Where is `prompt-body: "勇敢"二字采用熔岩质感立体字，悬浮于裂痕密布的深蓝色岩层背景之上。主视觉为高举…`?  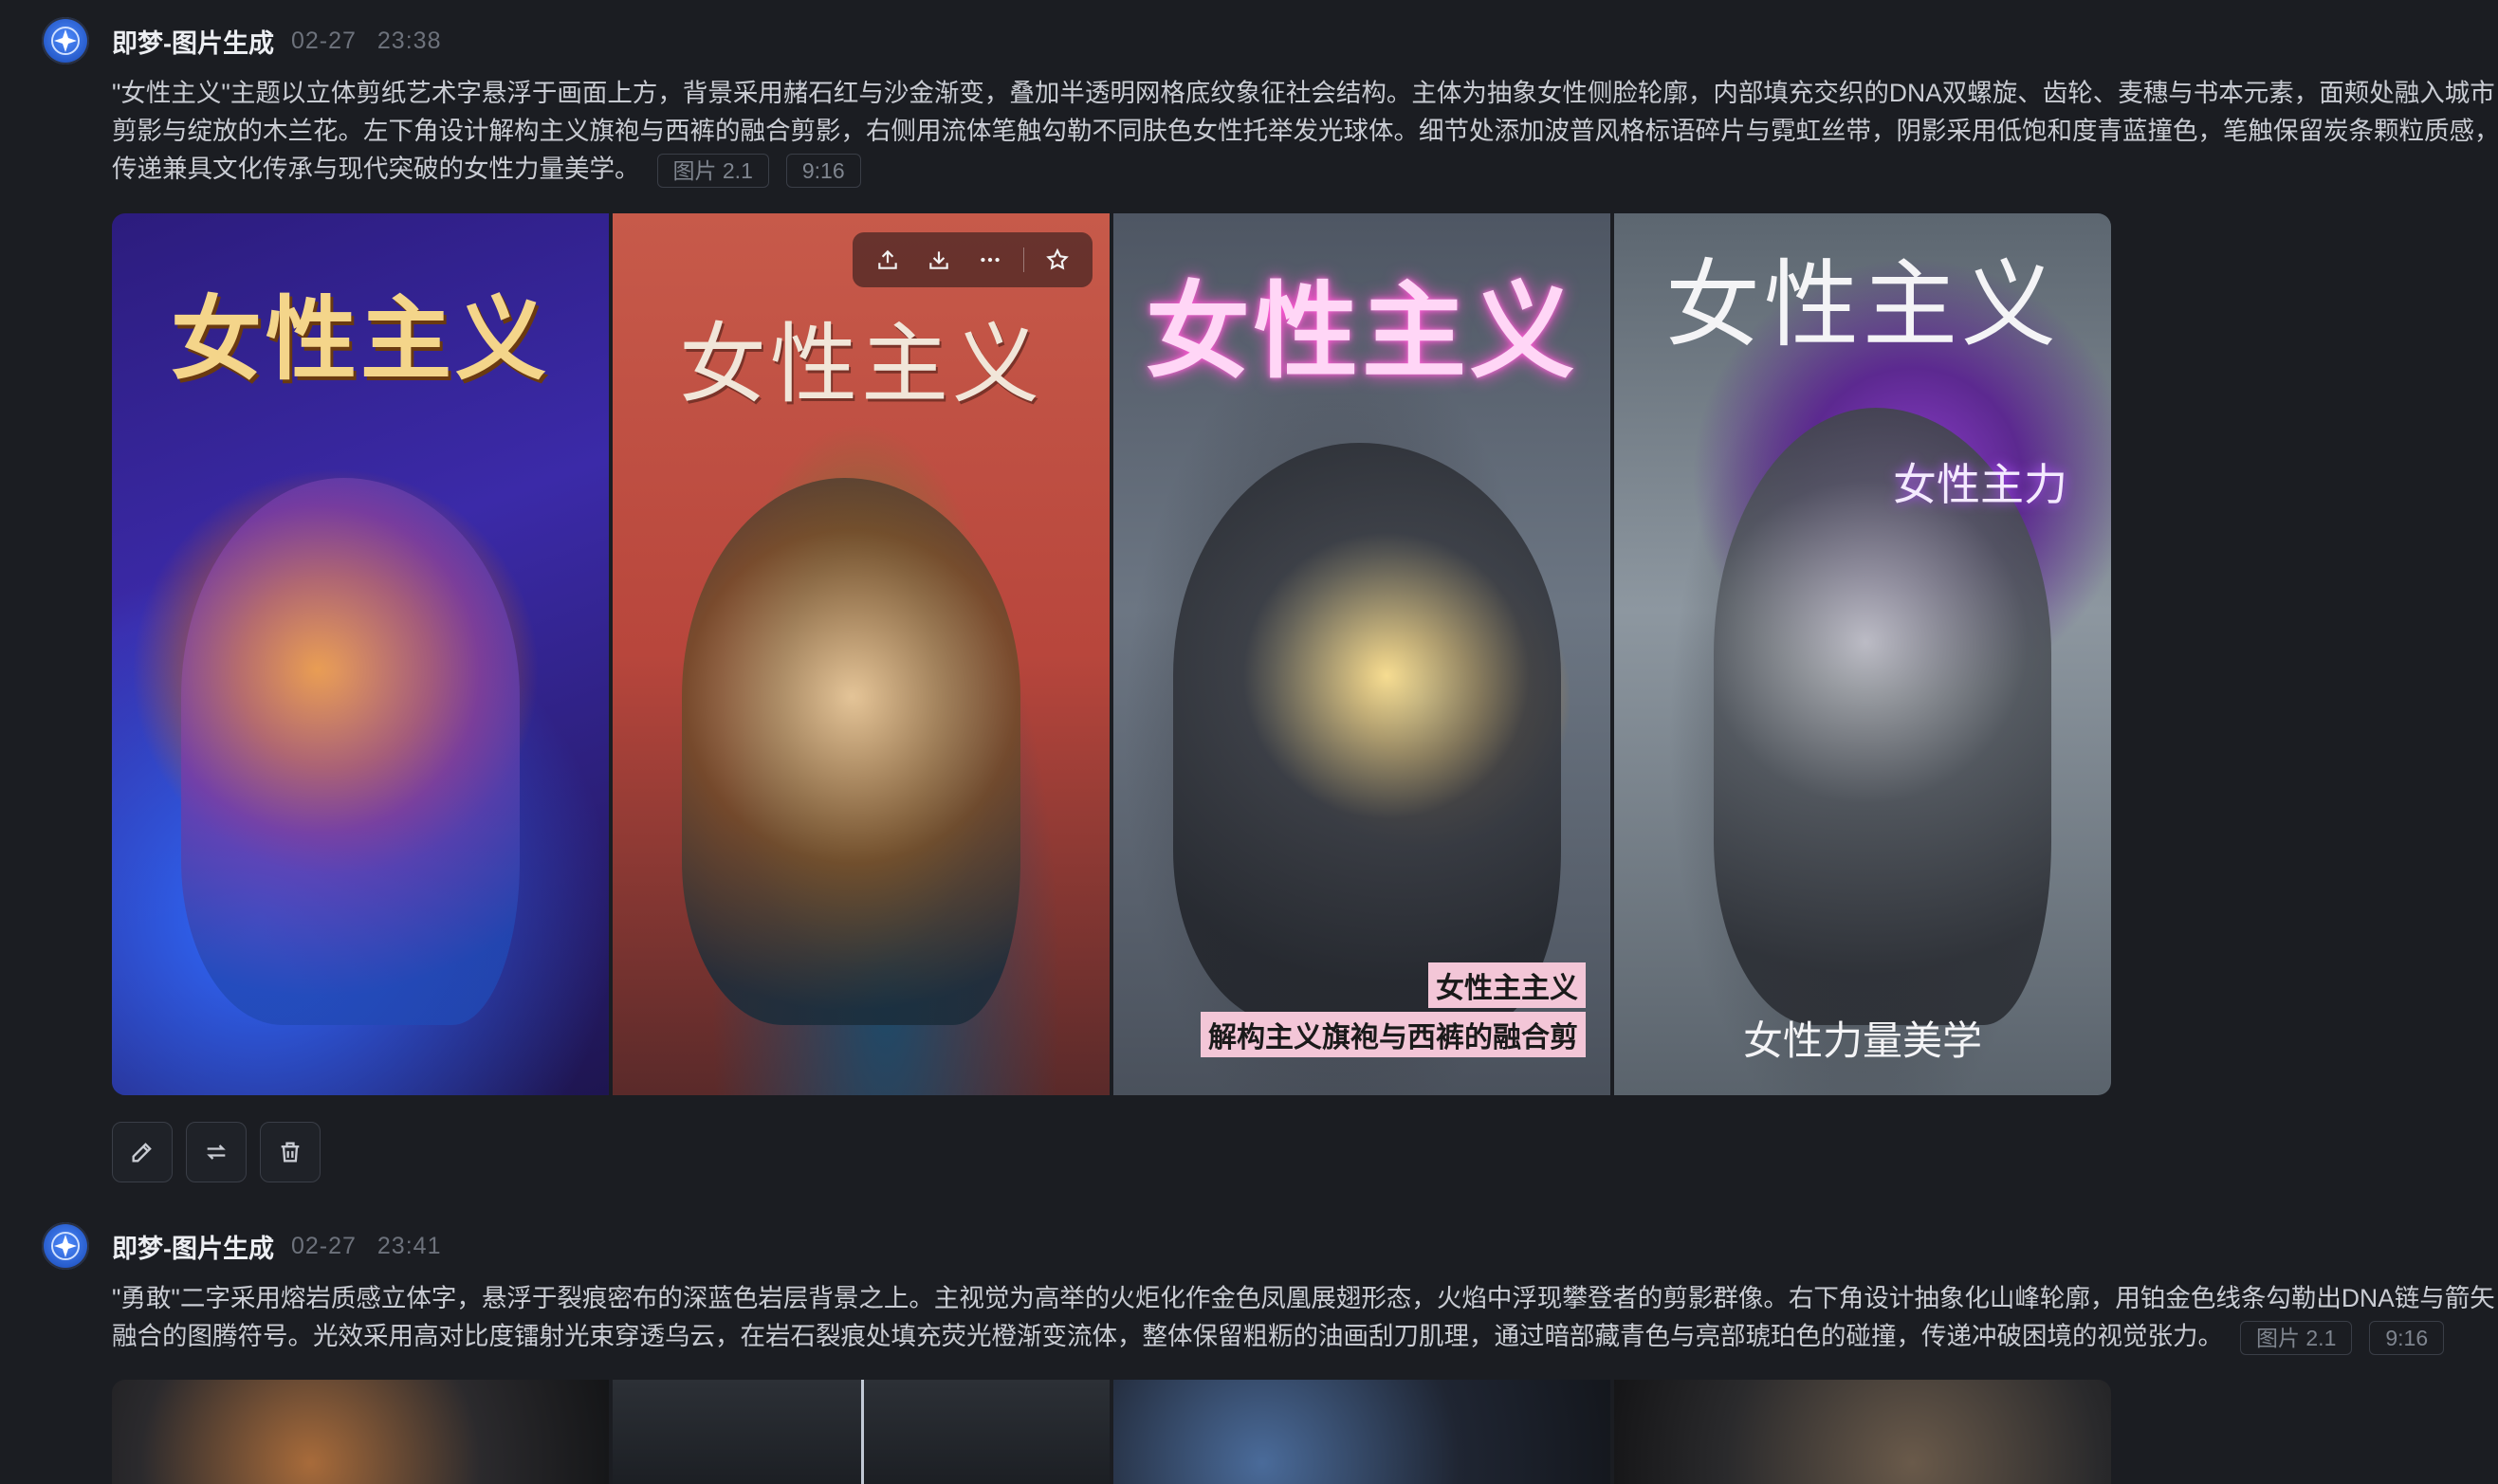
prompt-body: "勇敢"二字采用熔岩质感立体字，悬浮于裂痕密布的深蓝色岩层背景之上。主视觉为高举… is located at coordinates (1303, 1317).